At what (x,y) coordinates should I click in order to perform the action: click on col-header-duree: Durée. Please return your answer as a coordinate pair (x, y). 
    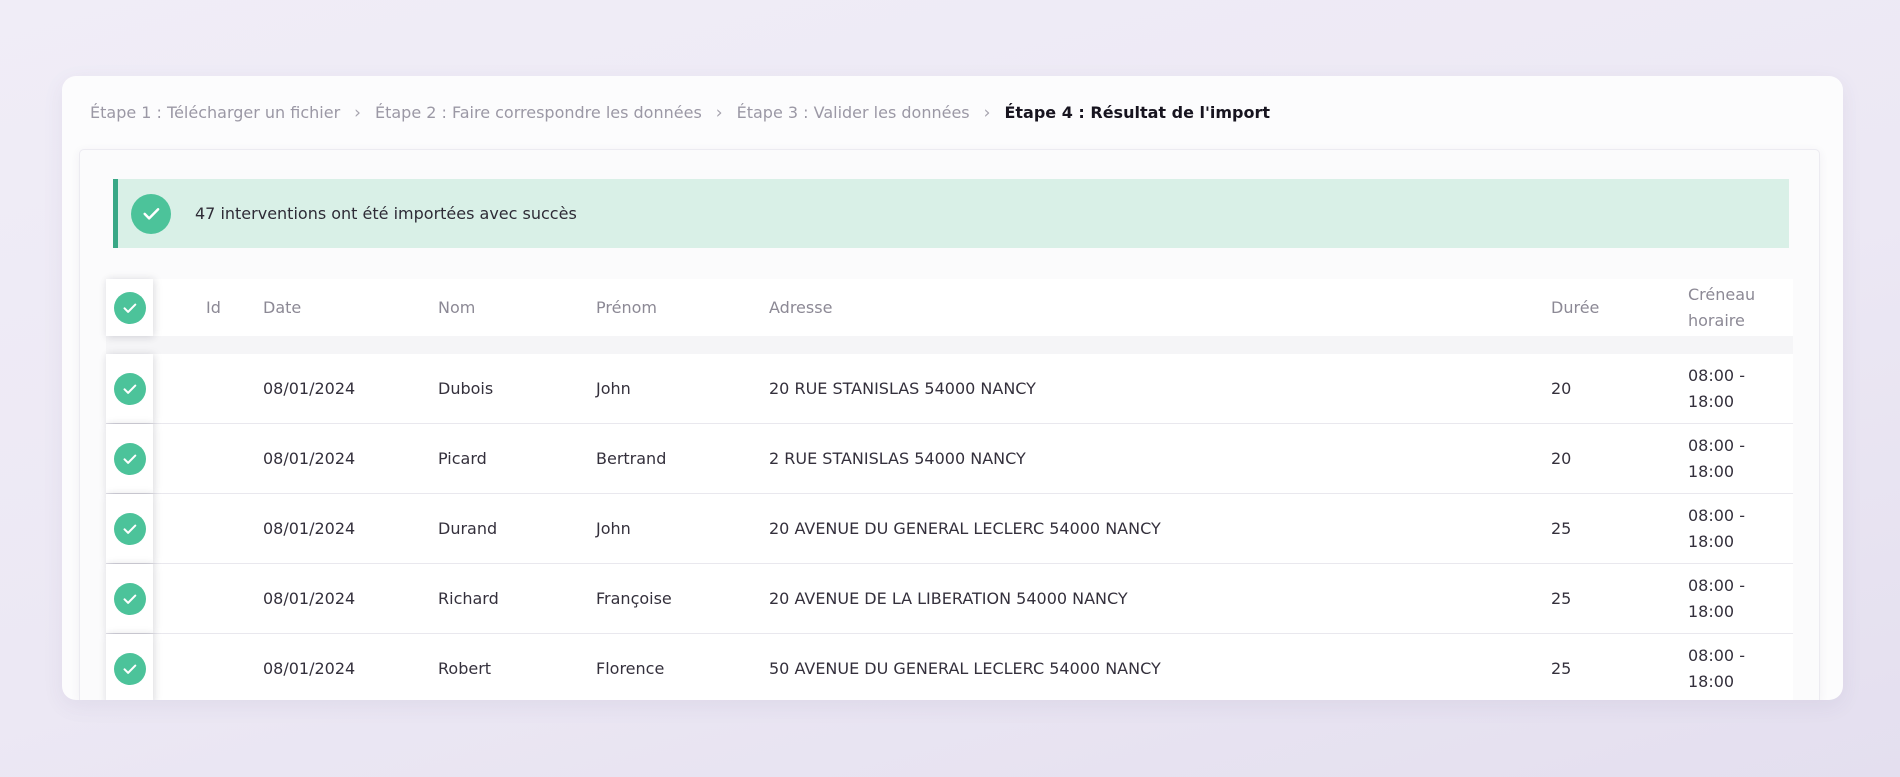
    Looking at the image, I should click on (1575, 307).